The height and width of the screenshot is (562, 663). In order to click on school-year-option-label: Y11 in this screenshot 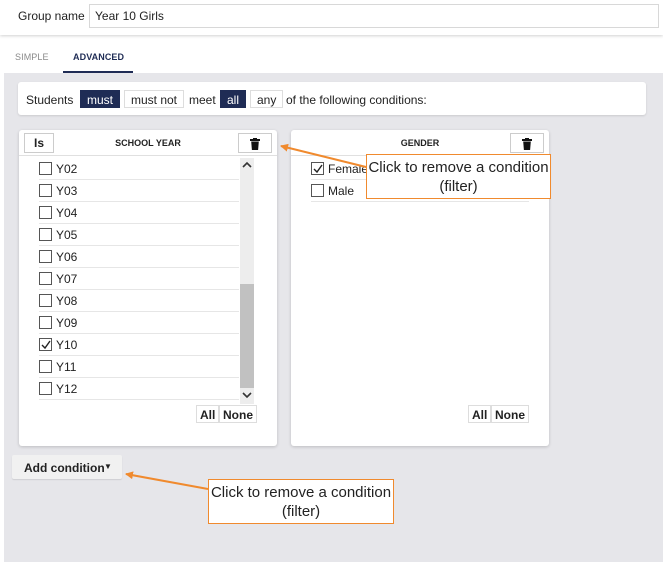, I will do `click(66, 367)`.